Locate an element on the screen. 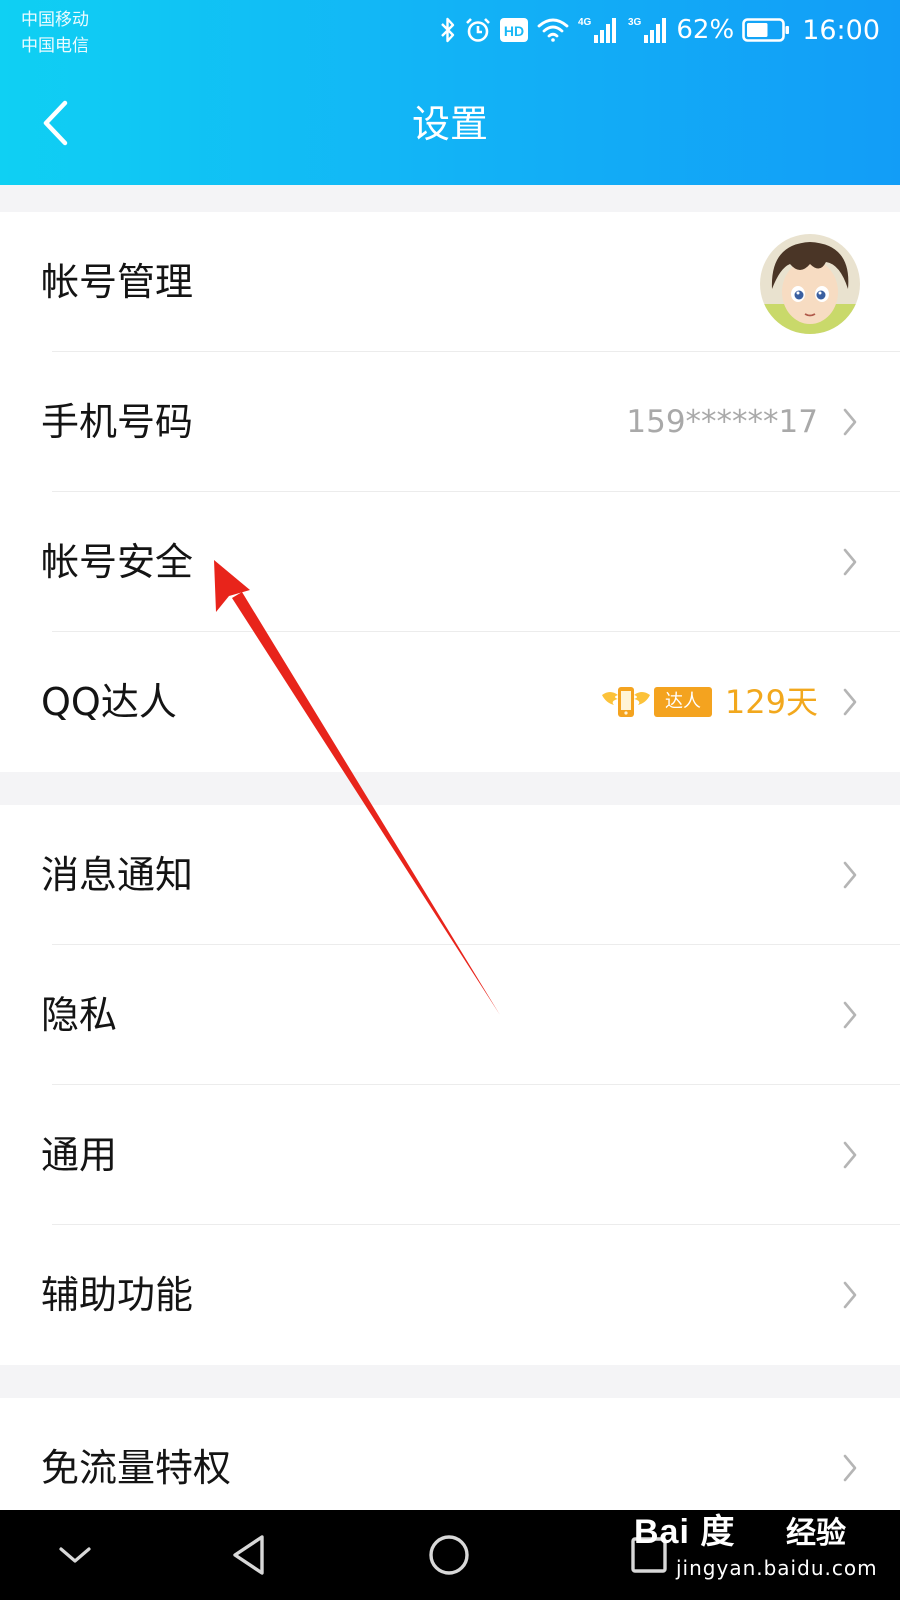 Image resolution: width=900 pixels, height=1600 pixels. battery-icon is located at coordinates (766, 30).